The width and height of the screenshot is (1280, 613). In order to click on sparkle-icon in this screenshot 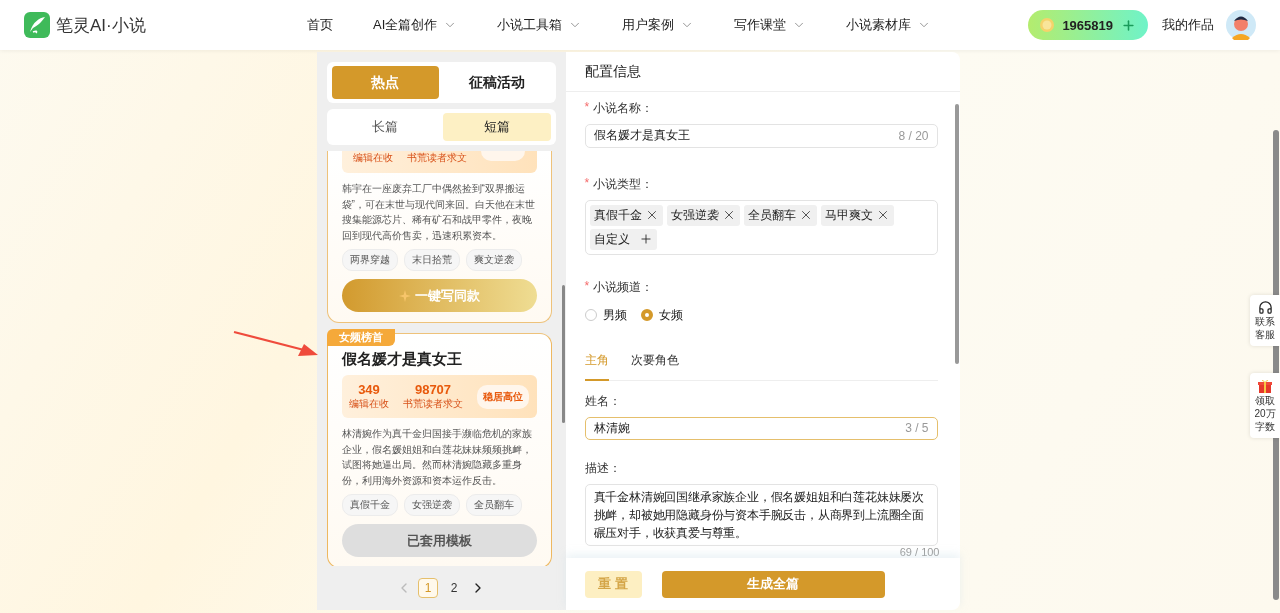, I will do `click(404, 295)`.